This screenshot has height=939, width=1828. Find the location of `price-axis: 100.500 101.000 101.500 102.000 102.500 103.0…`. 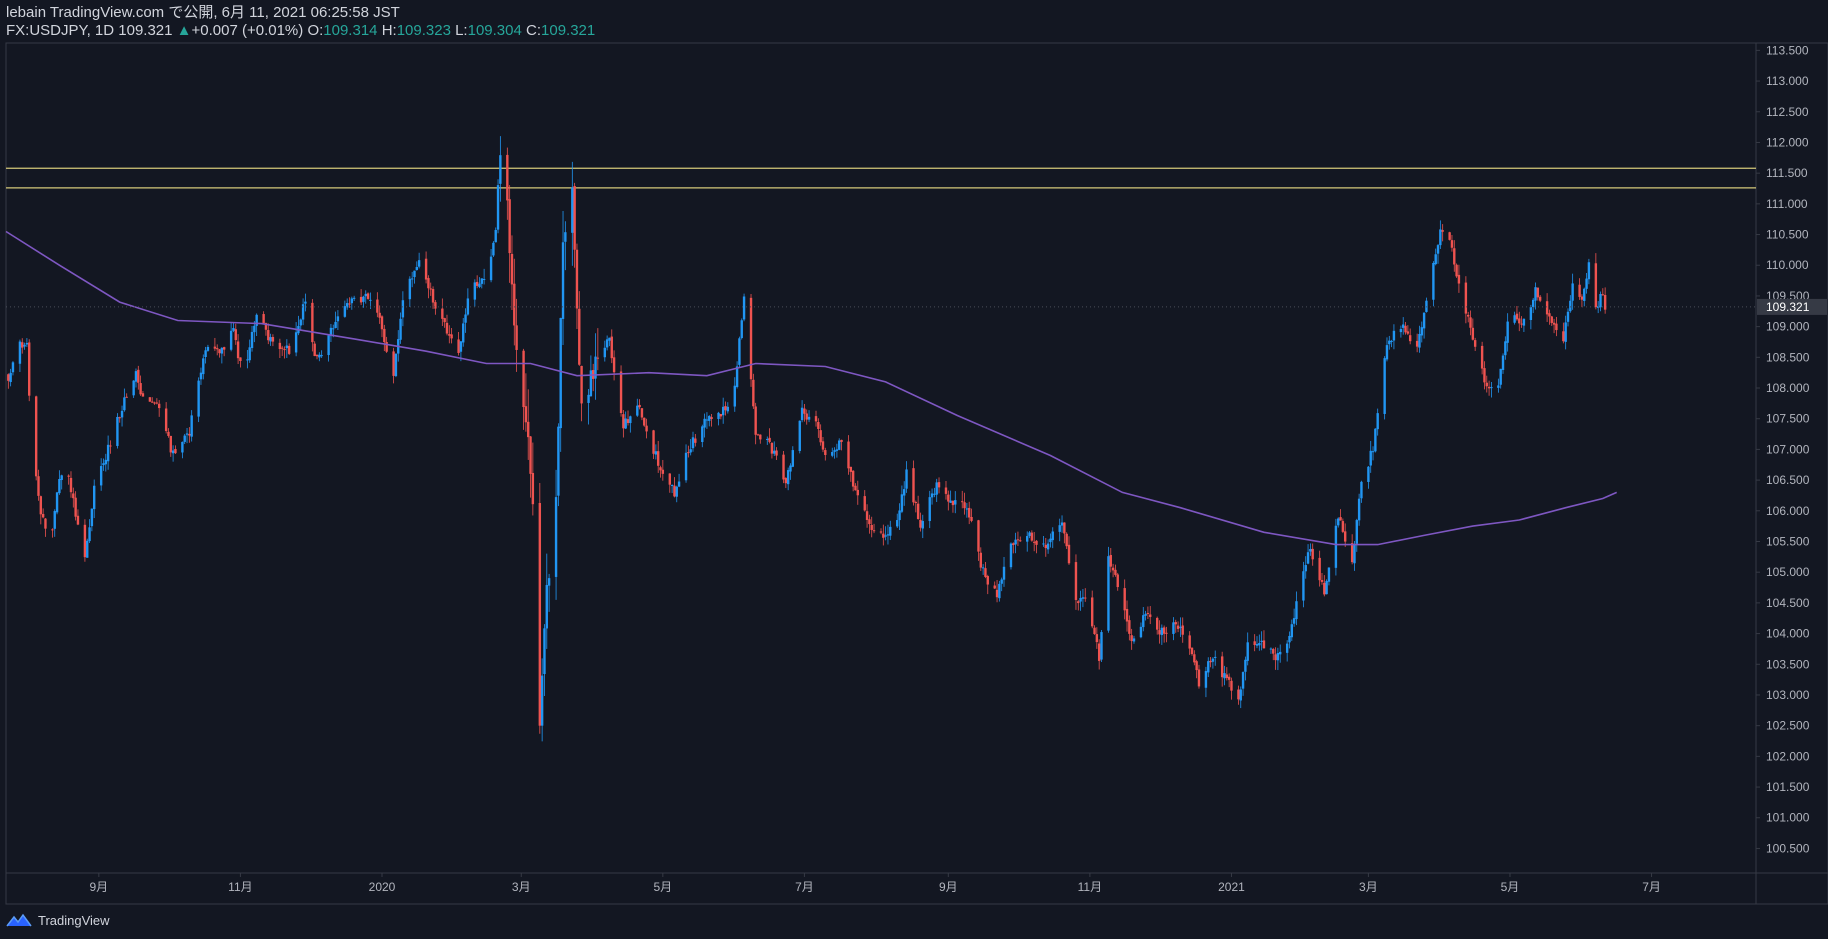

price-axis: 100.500 101.000 101.500 102.000 102.500 103.0… is located at coordinates (1783, 449).